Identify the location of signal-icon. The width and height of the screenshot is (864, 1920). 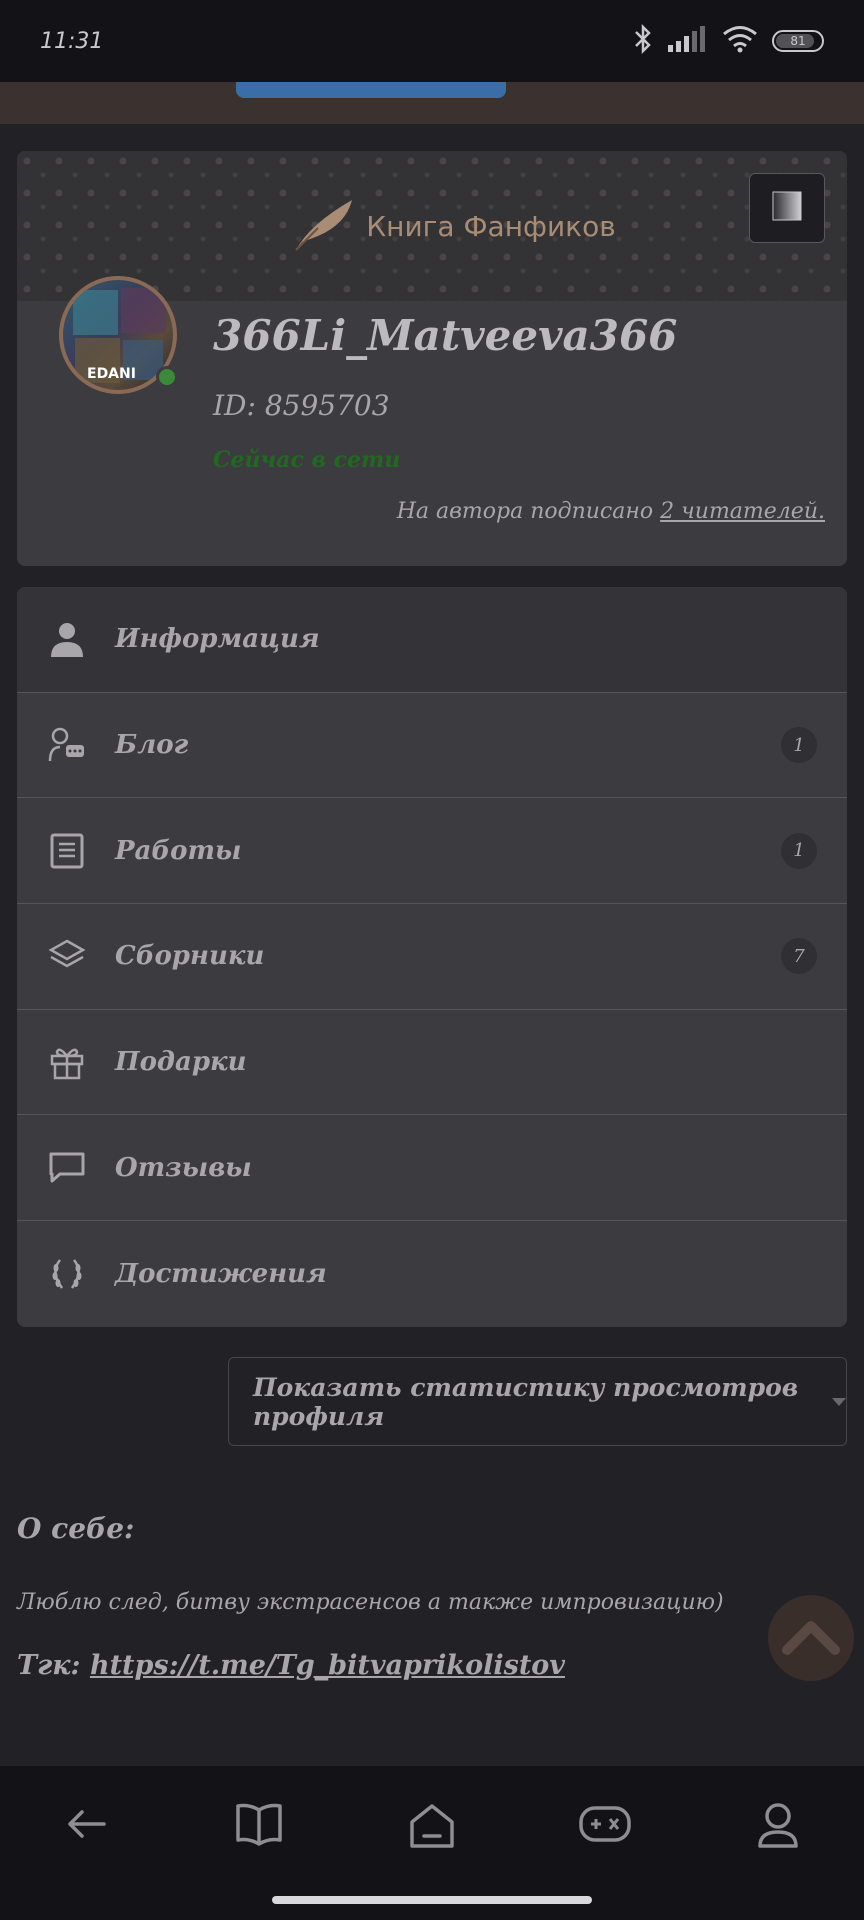
(688, 41).